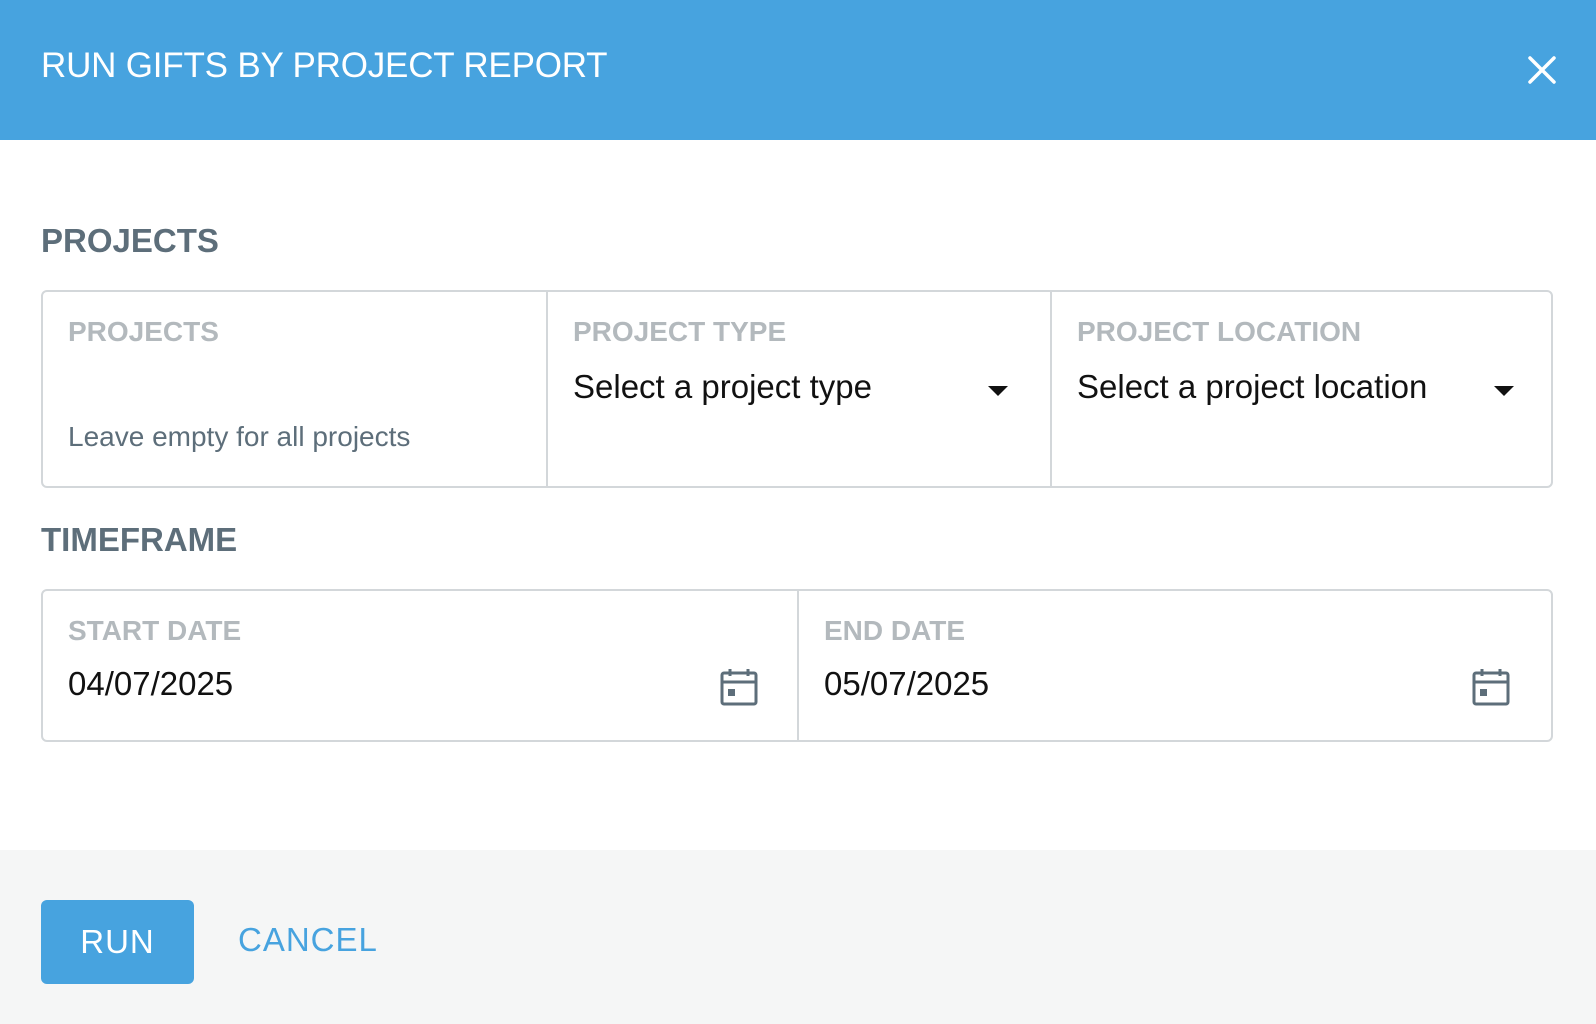 This screenshot has height=1024, width=1596. What do you see at coordinates (150, 684) in the screenshot?
I see `start-date-input: 04/07/2025` at bounding box center [150, 684].